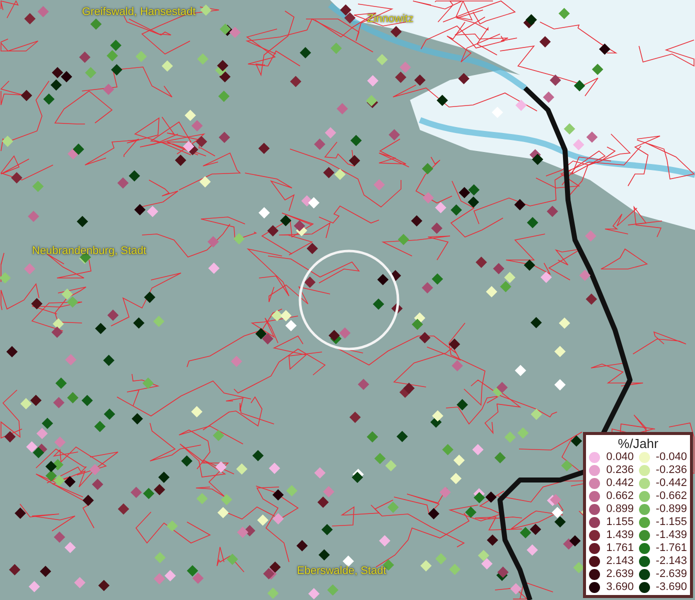 The width and height of the screenshot is (695, 600). Describe the element at coordinates (620, 483) in the screenshot. I see `legend-label: 0.442` at that location.